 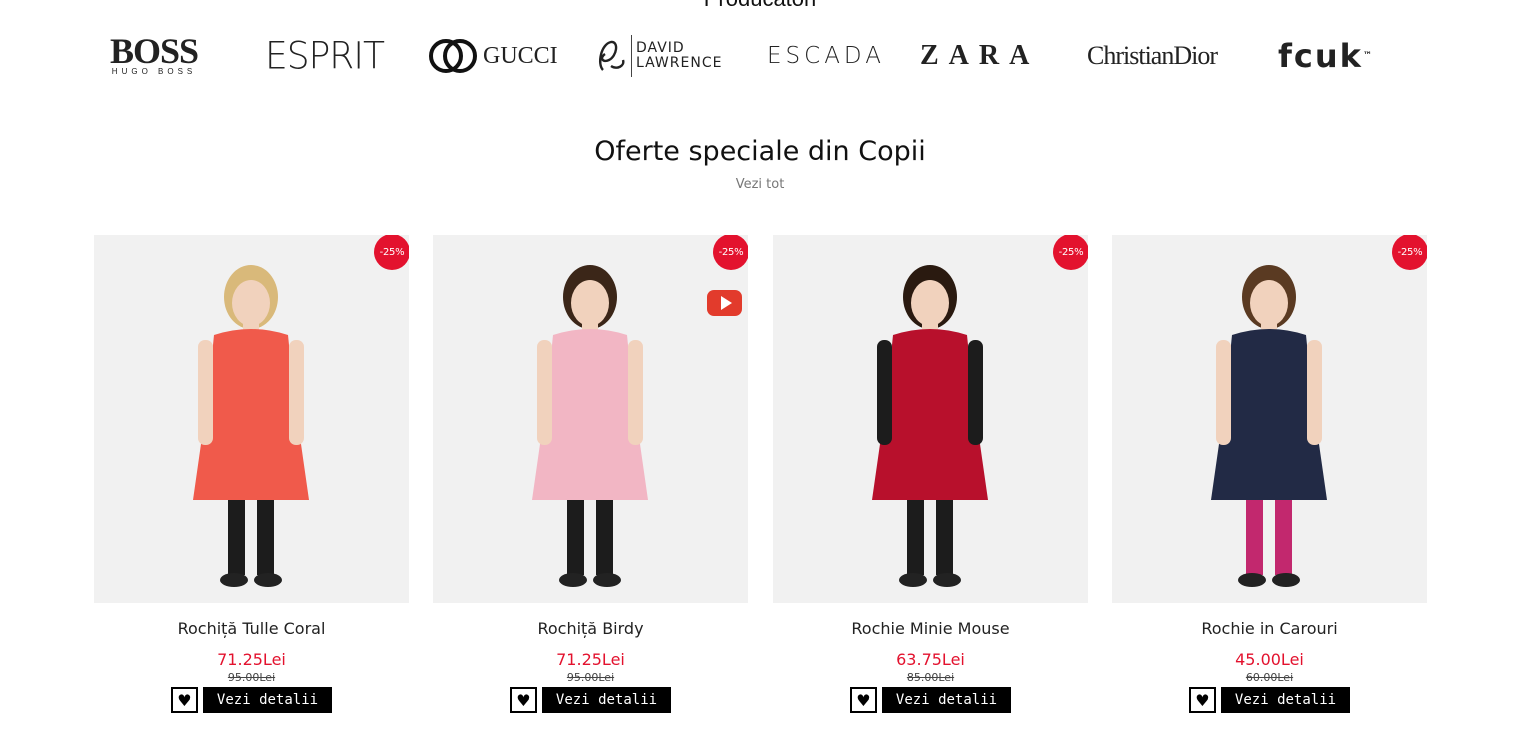 I want to click on brand-logo-fcuk: fcuk ™, so click(x=1326, y=56).